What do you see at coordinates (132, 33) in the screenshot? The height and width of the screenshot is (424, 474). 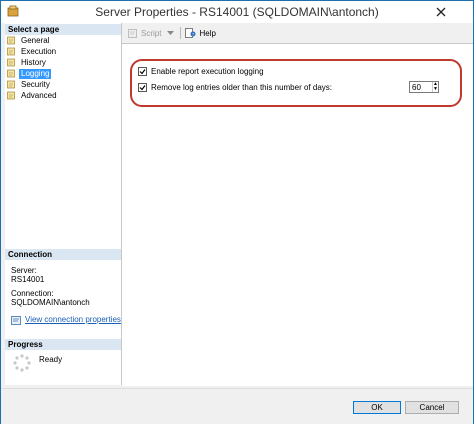 I see `script-icon` at bounding box center [132, 33].